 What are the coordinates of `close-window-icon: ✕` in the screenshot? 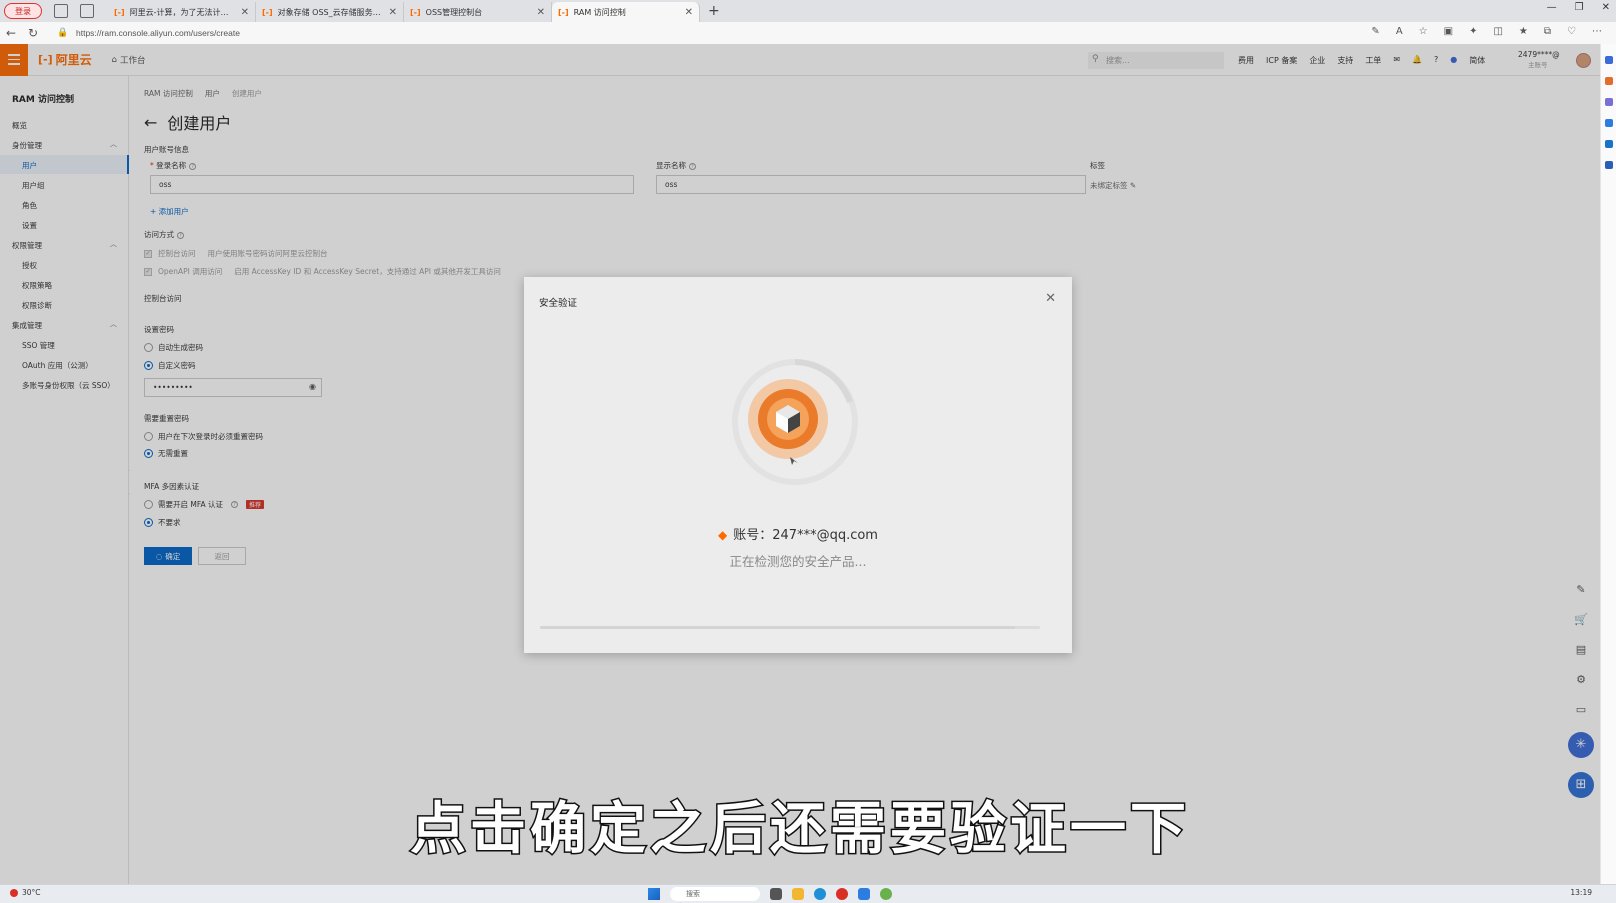 It's located at (1606, 7).